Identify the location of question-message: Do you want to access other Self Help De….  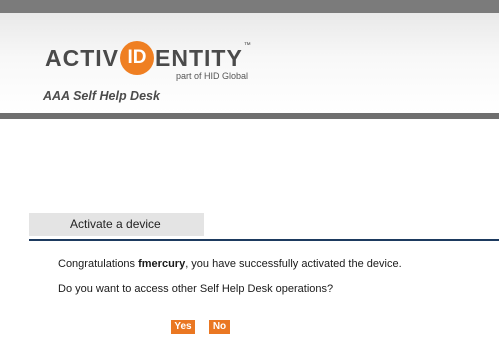
(196, 289).